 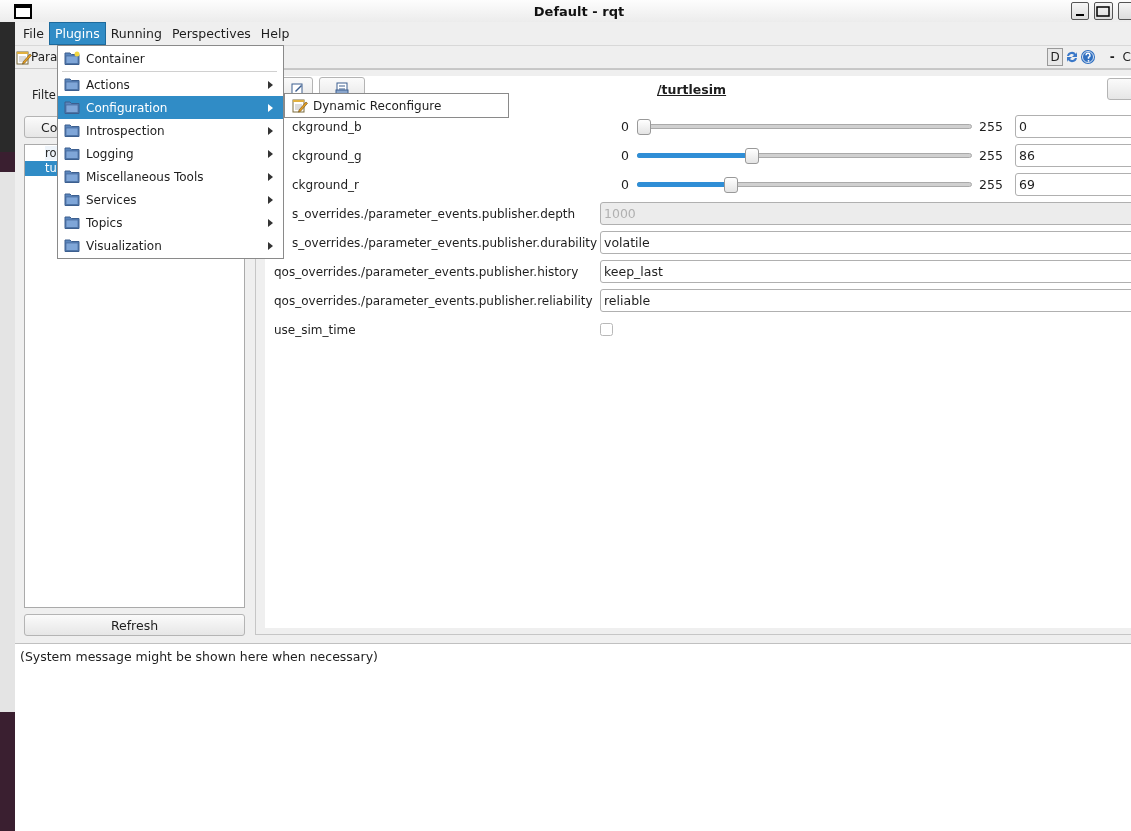 What do you see at coordinates (1112, 57) in the screenshot?
I see `dash-text: -` at bounding box center [1112, 57].